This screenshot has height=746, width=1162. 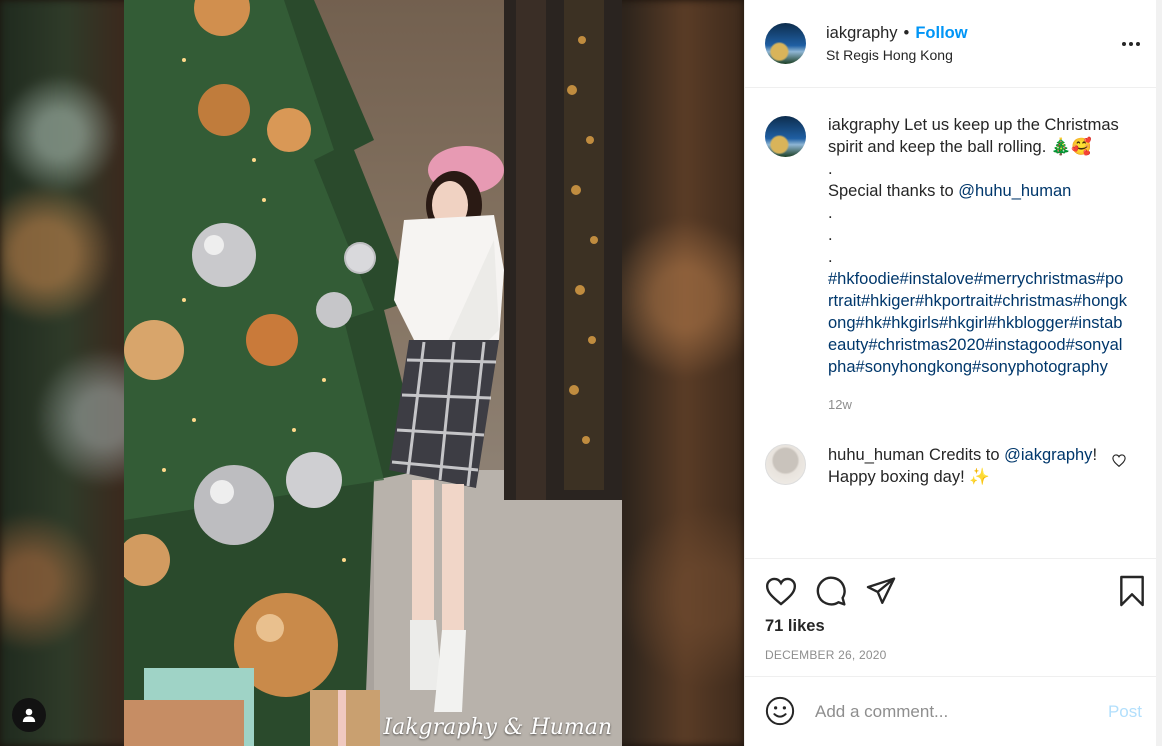 What do you see at coordinates (781, 591) in the screenshot?
I see `heart-icon` at bounding box center [781, 591].